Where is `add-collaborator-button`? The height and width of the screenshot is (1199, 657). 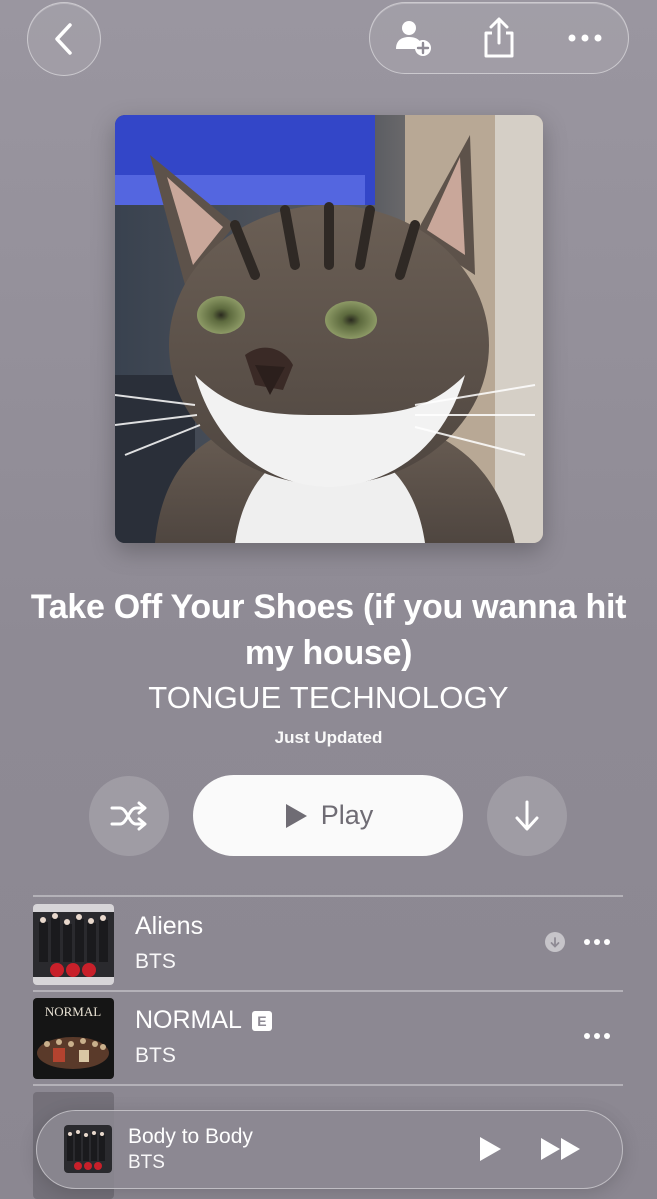
add-collaborator-button is located at coordinates (413, 38).